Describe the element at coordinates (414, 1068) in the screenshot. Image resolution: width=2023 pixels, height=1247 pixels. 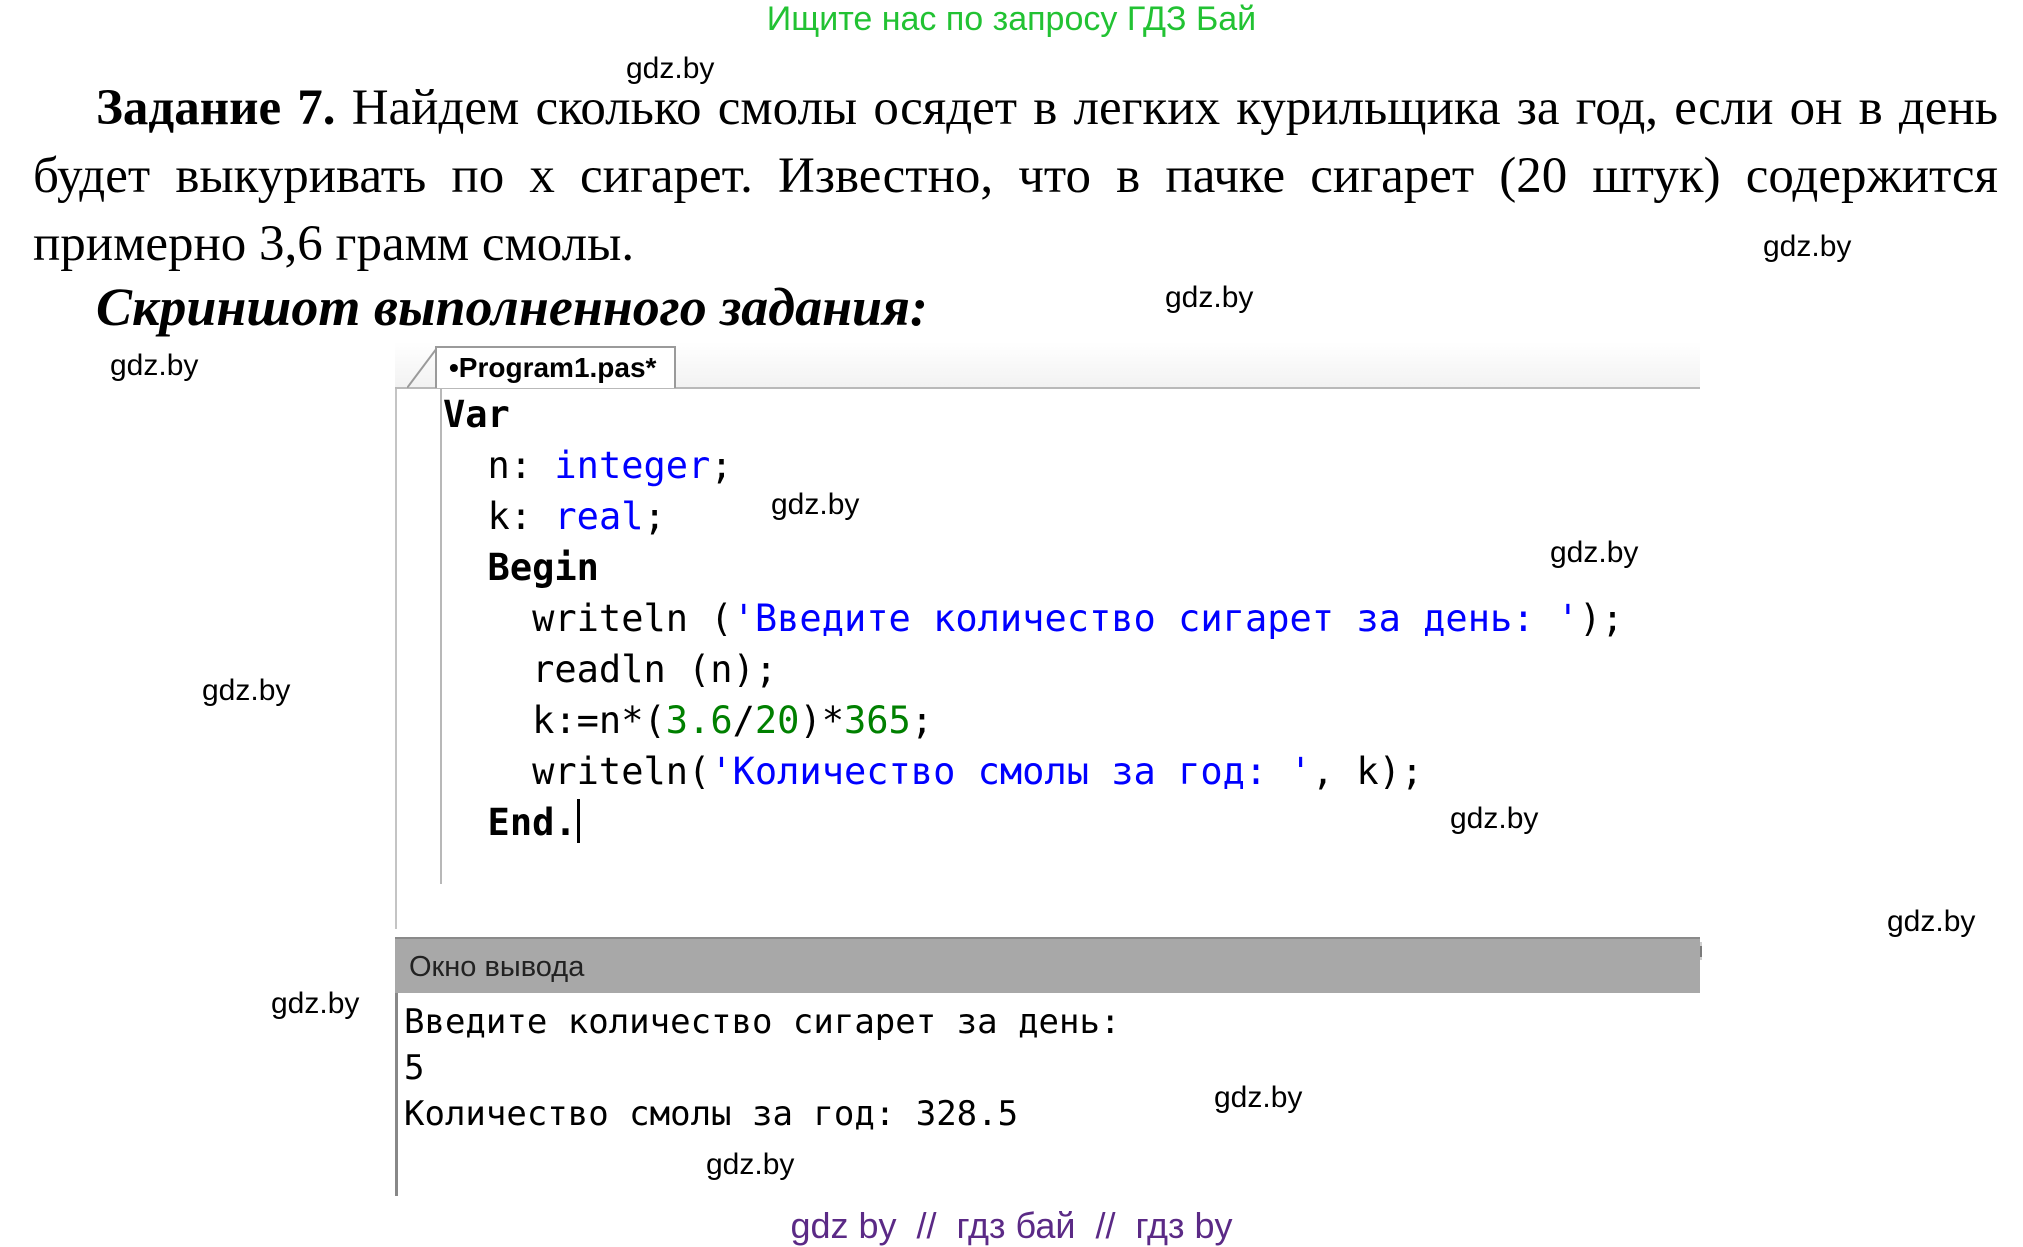
I see `output-line: 5` at that location.